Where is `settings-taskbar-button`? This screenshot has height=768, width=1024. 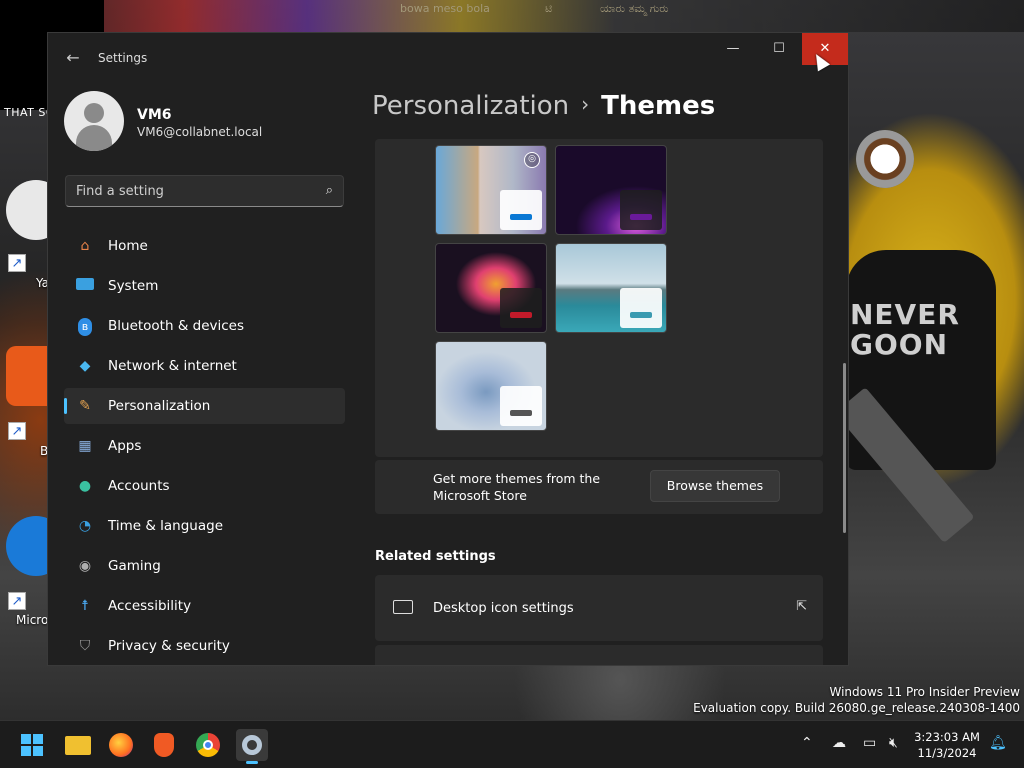 settings-taskbar-button is located at coordinates (252, 746).